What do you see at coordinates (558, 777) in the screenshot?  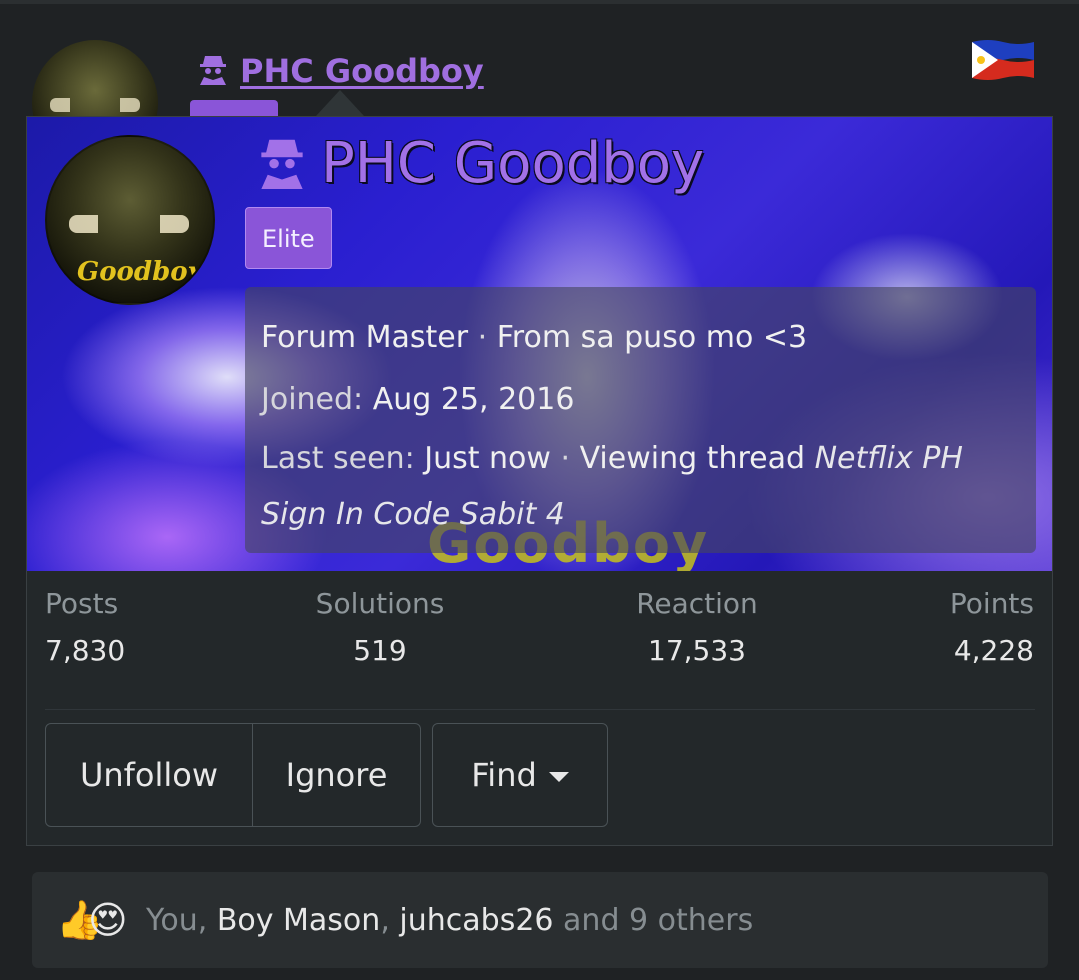 I see `caret-down-icon` at bounding box center [558, 777].